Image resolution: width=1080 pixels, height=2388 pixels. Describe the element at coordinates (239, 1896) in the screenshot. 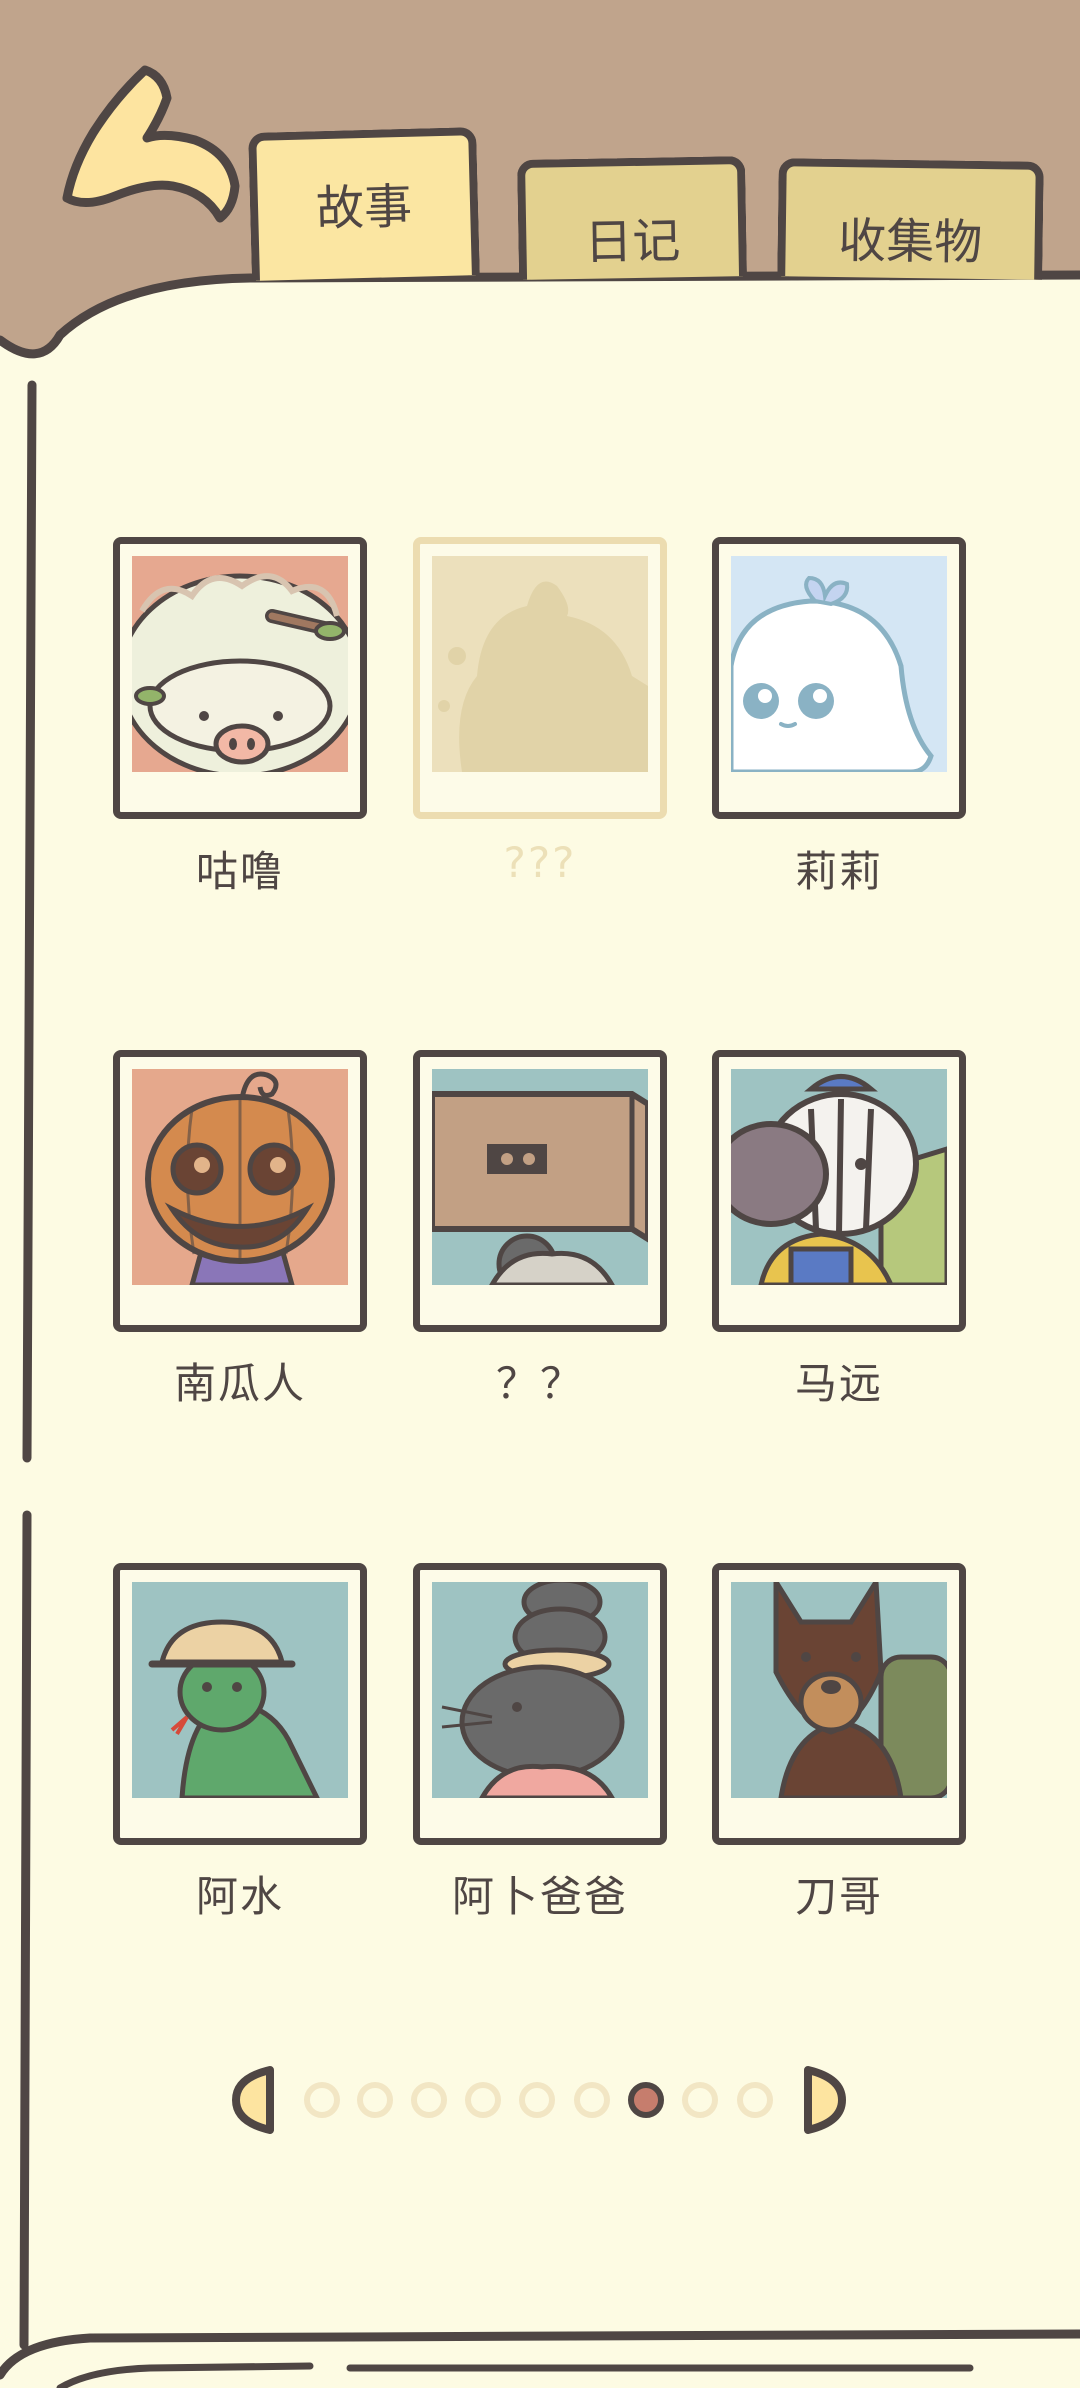

I see `character-name-a-shui: 阿水` at that location.